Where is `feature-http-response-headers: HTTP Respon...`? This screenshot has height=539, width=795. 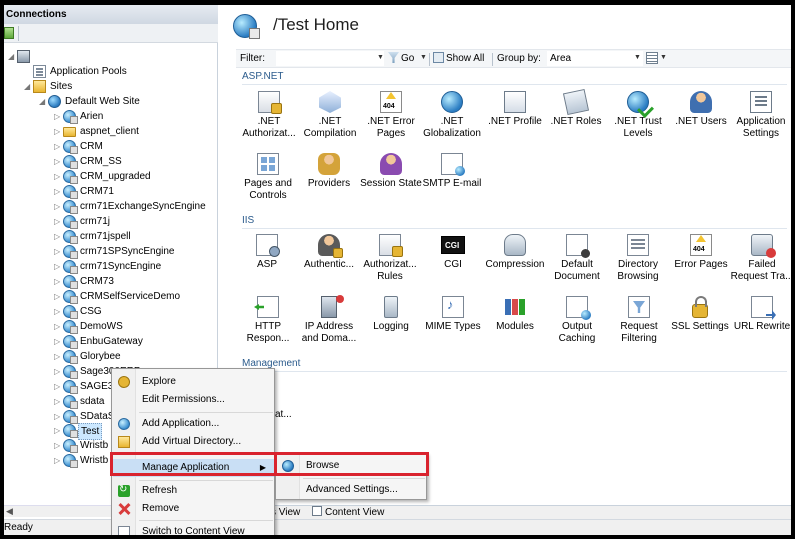
feature-http-response-headers: HTTP Respon... is located at coordinates (268, 320).